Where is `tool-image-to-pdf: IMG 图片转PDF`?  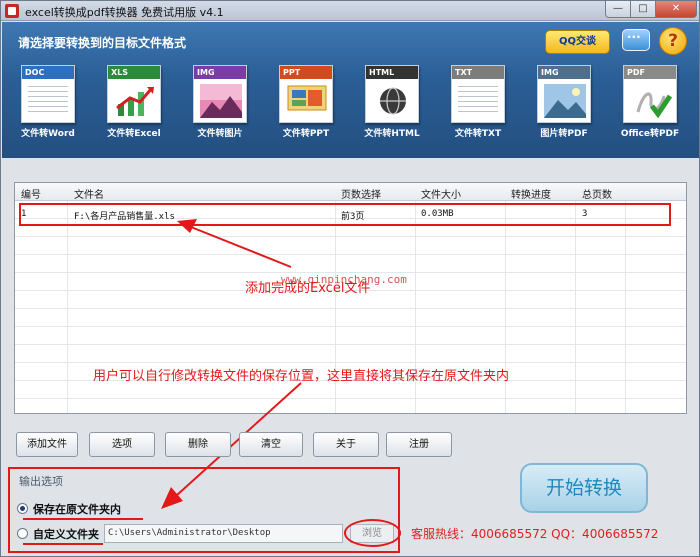 tool-image-to-pdf: IMG 图片转PDF is located at coordinates (564, 104).